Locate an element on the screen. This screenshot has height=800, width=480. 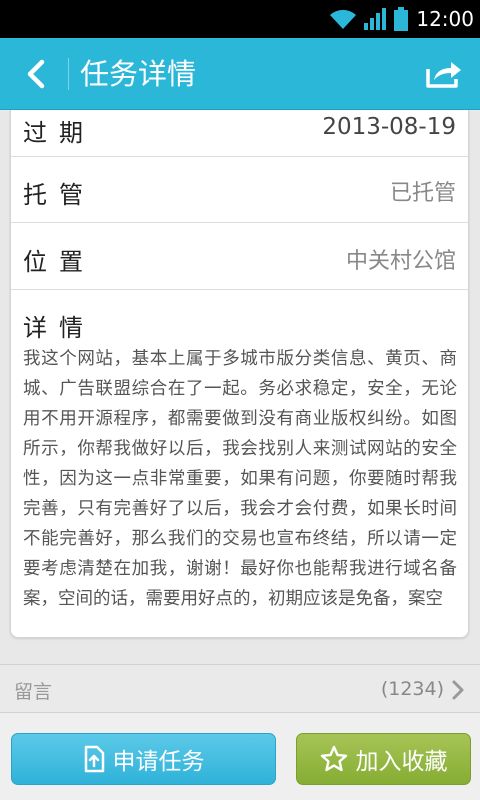
back-button is located at coordinates (36, 74).